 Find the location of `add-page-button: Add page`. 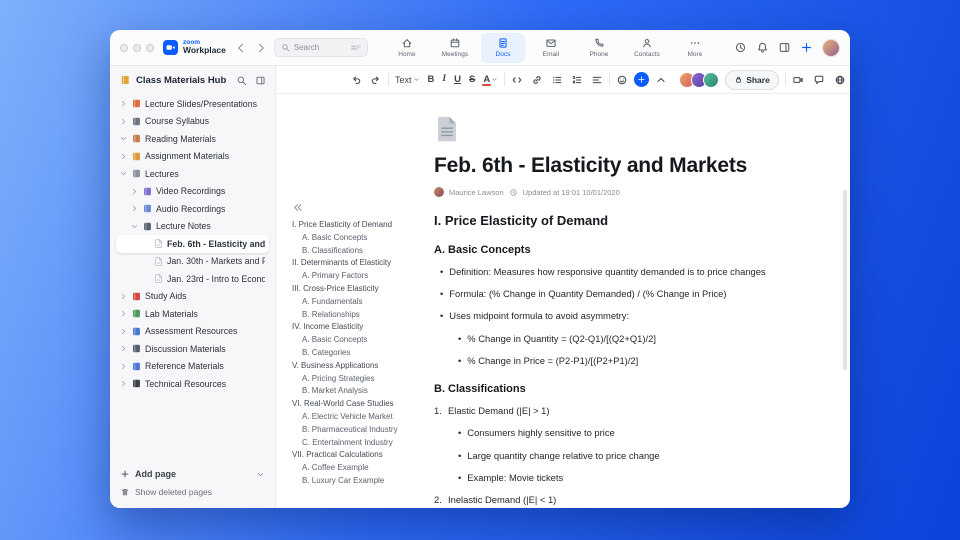

add-page-button: Add page is located at coordinates (192, 474).